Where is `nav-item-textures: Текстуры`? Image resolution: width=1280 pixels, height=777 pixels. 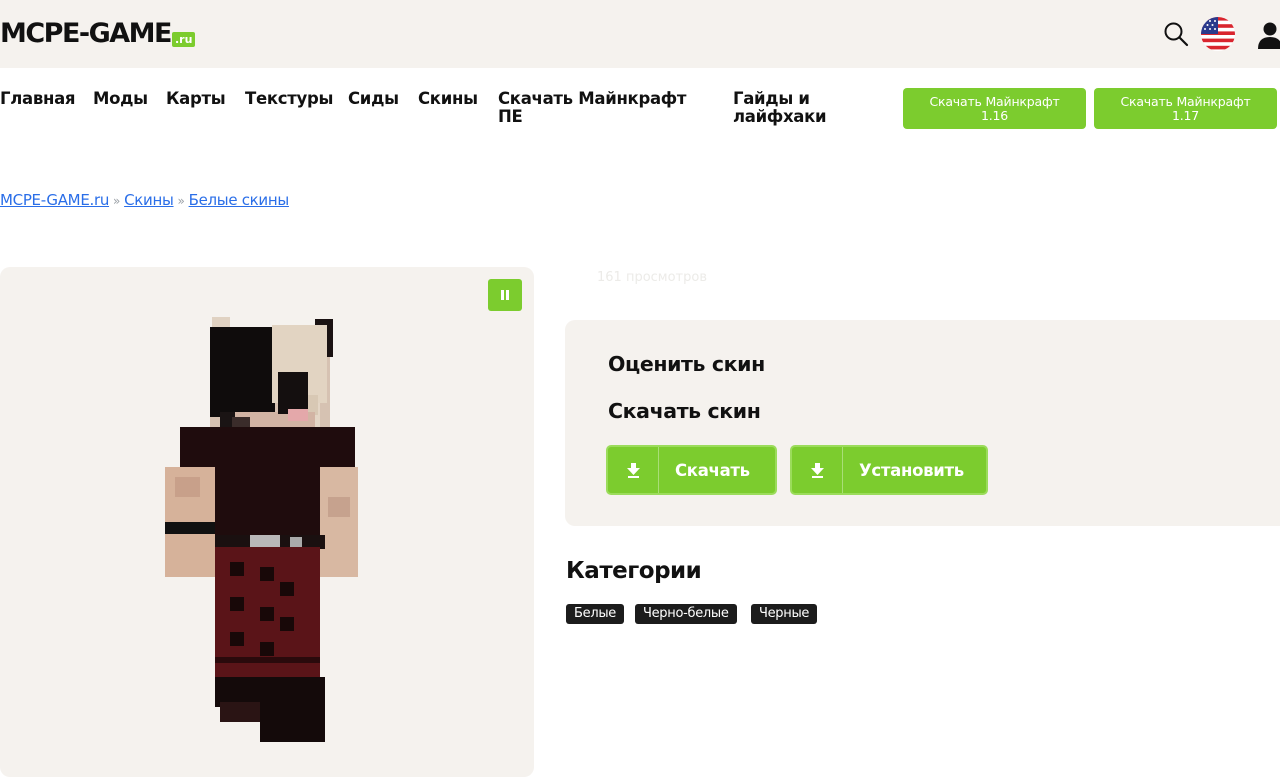 nav-item-textures: Текстуры is located at coordinates (289, 99).